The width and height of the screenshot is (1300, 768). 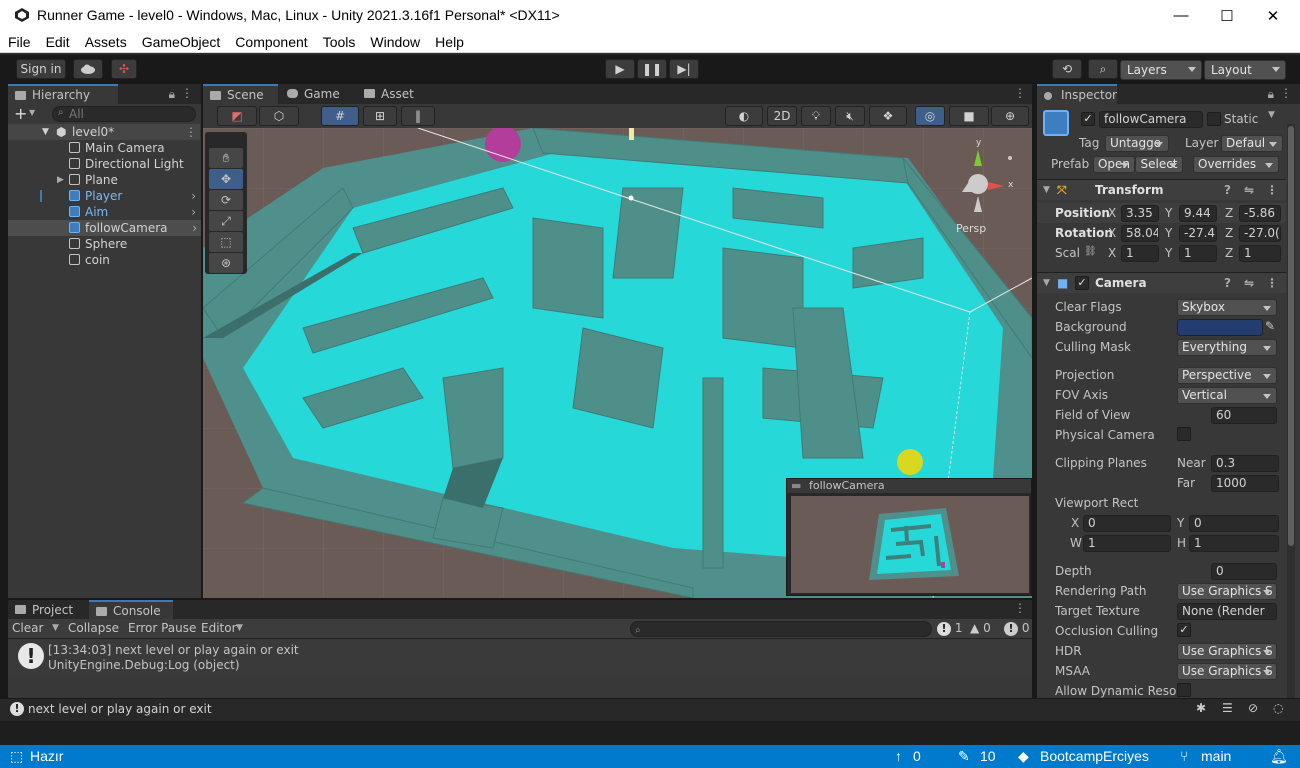 What do you see at coordinates (279, 116) in the screenshot?
I see `shading-button: ⬡` at bounding box center [279, 116].